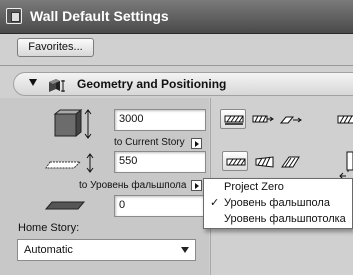 Image resolution: width=353 pixels, height=275 pixels. I want to click on wall-geometry-trapezoid-button, so click(264, 161).